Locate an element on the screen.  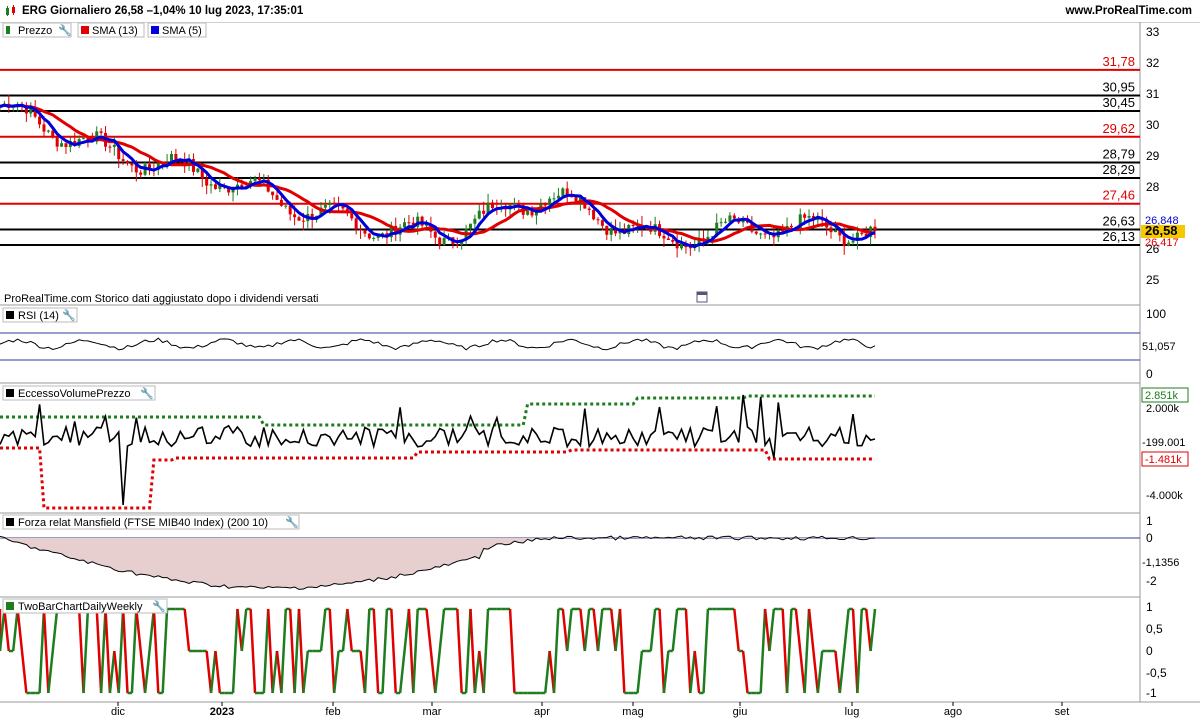
x-tick-label: apr is located at coordinates (542, 712).